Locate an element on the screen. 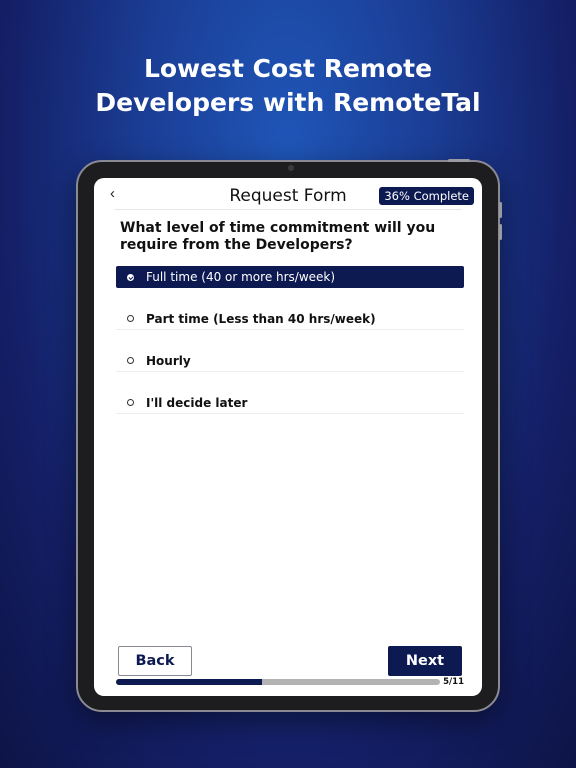  side-button-upper is located at coordinates (500, 210).